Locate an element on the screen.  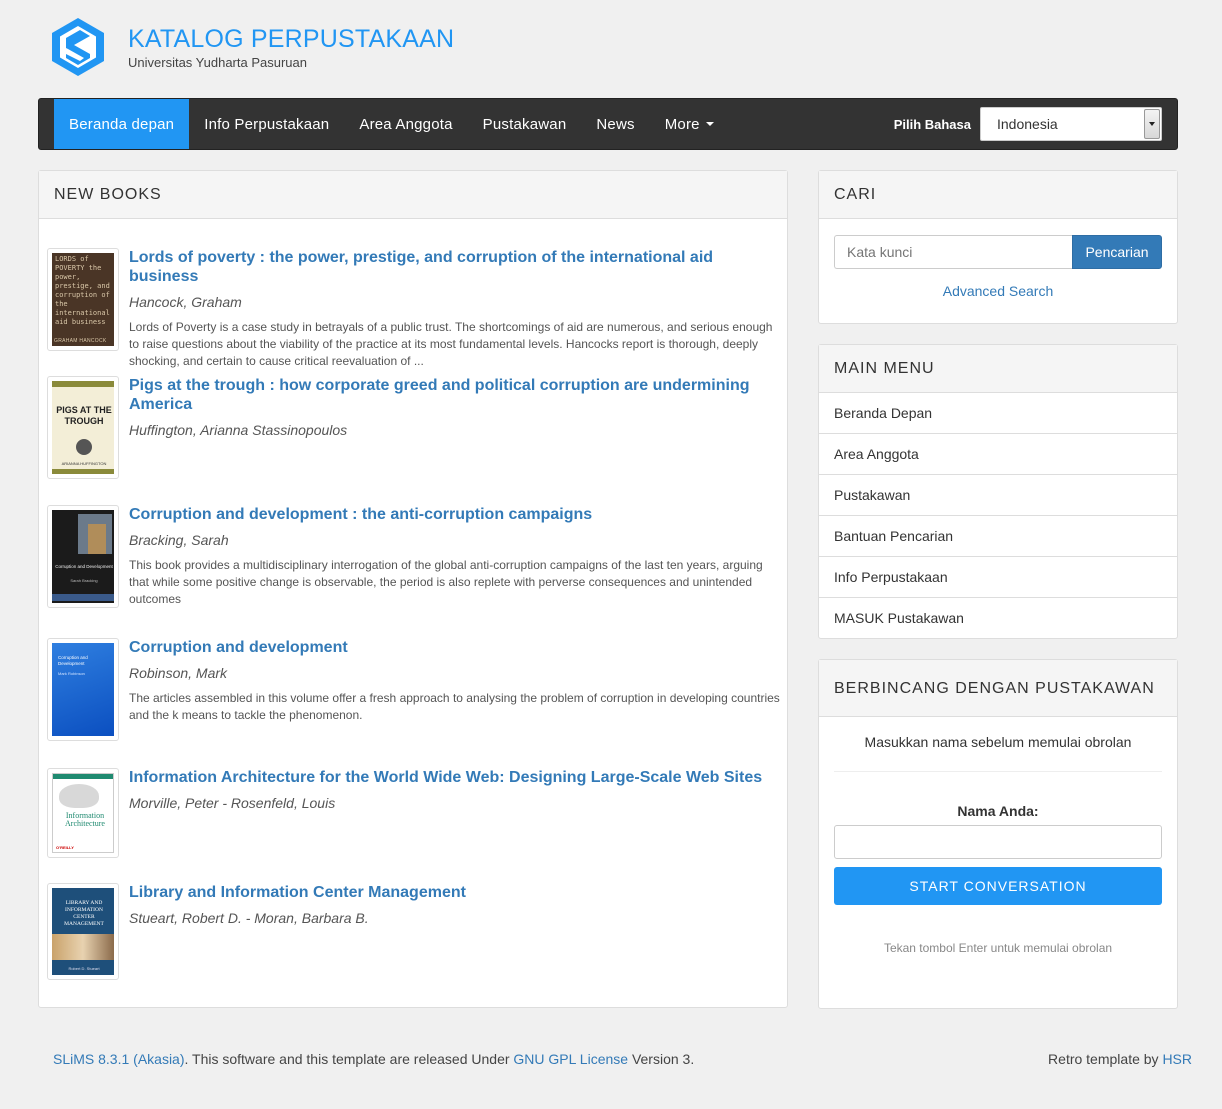
book-author: Bracking, Sarah is located at coordinates (179, 540).